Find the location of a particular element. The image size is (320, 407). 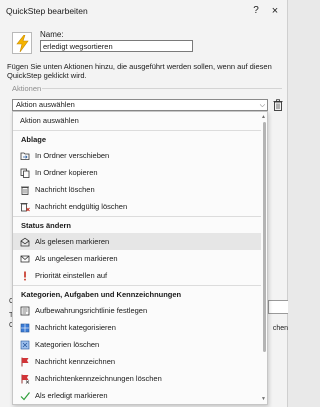

actions-section-label: Aktionen is located at coordinates (27, 88).